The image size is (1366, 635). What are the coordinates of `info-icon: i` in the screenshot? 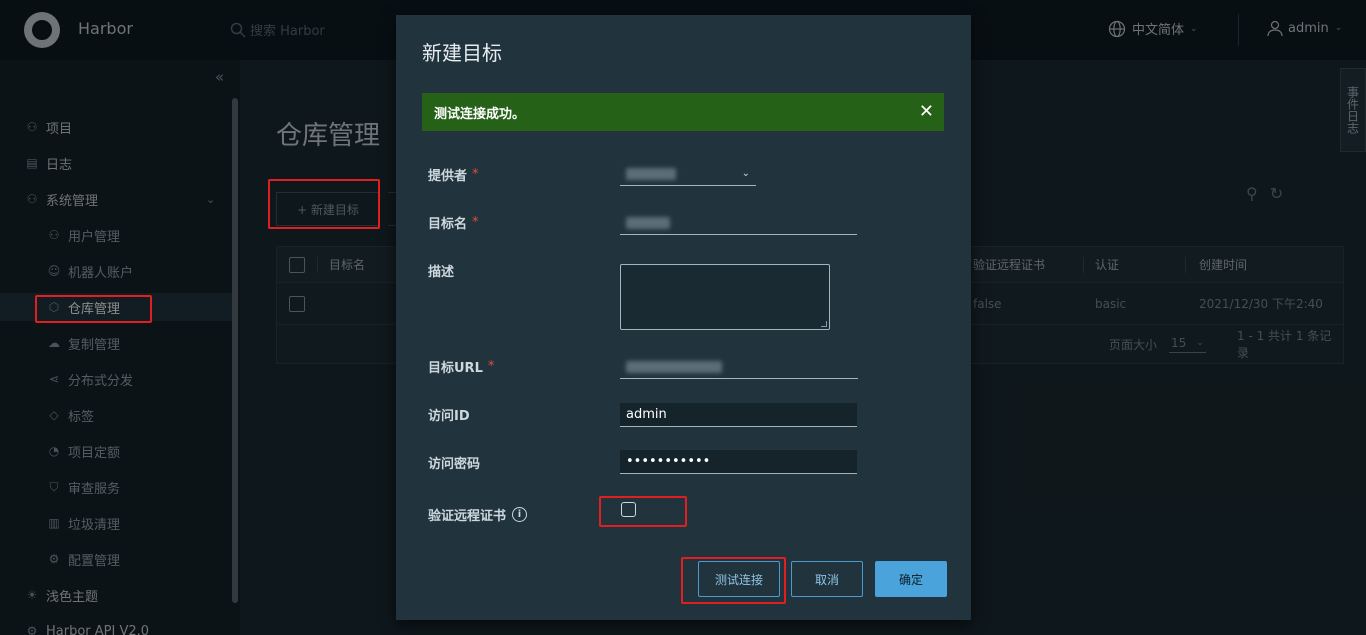 It's located at (520, 514).